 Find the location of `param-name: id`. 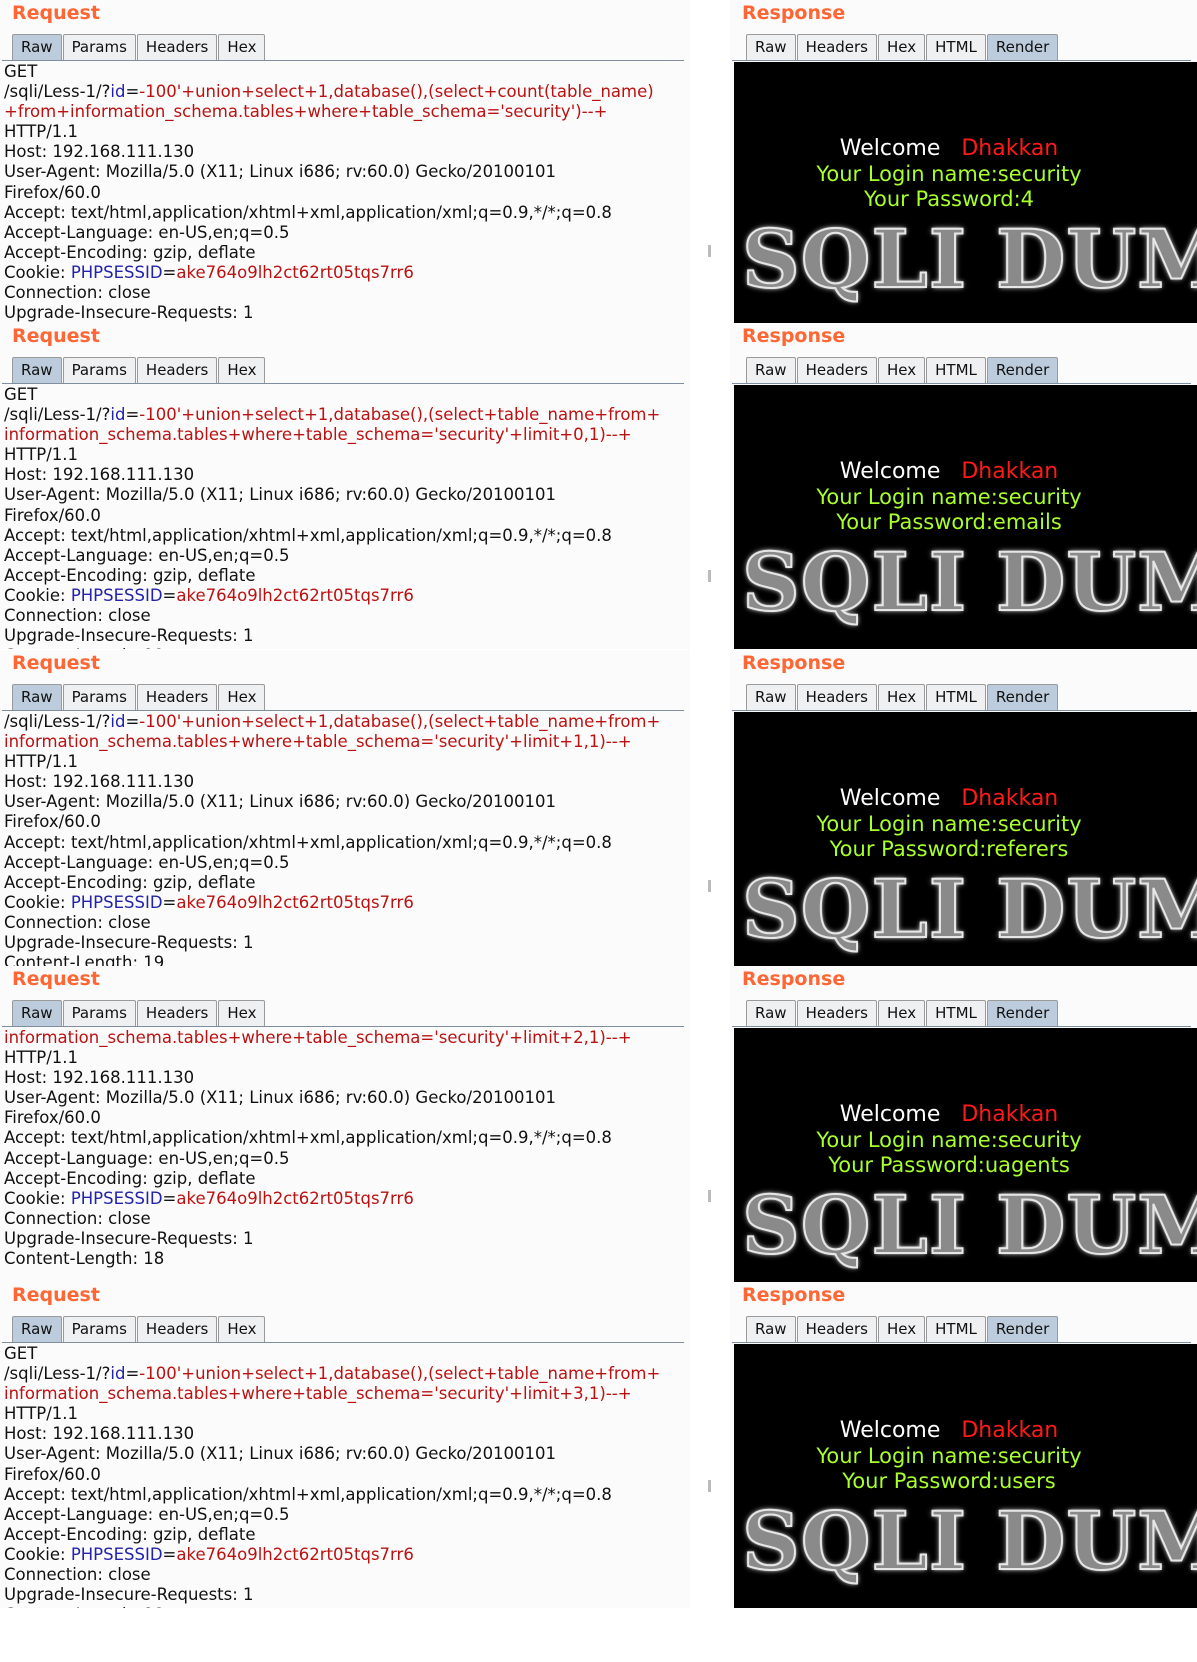

param-name: id is located at coordinates (118, 1374).